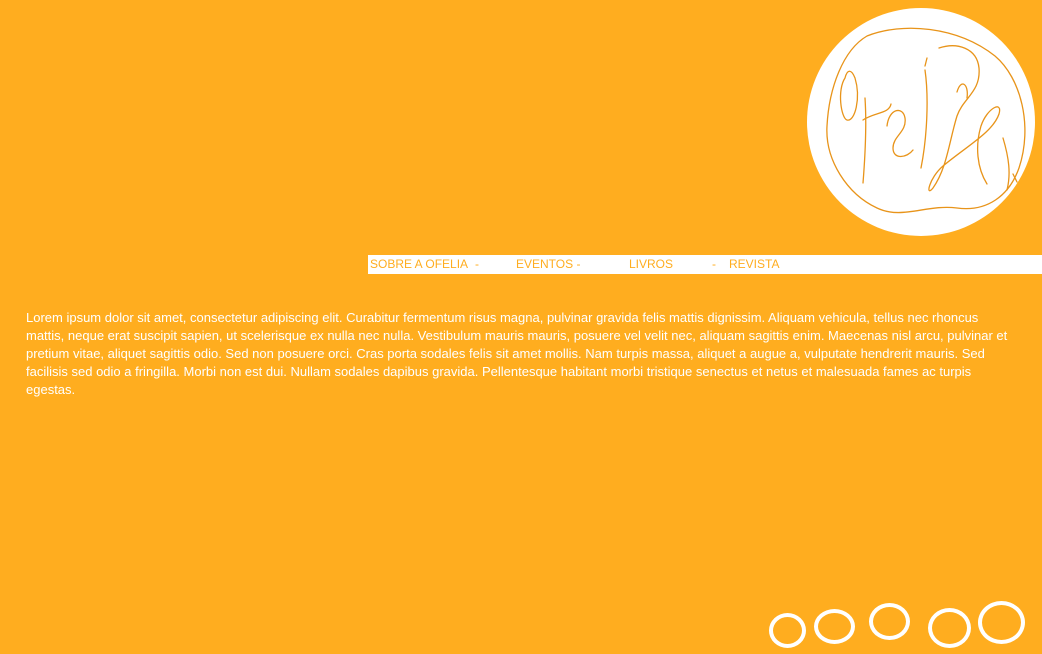  Describe the element at coordinates (419, 264) in the screenshot. I see `nav-item-sobre-a-ofelia: SOBRE A OFELIA` at that location.